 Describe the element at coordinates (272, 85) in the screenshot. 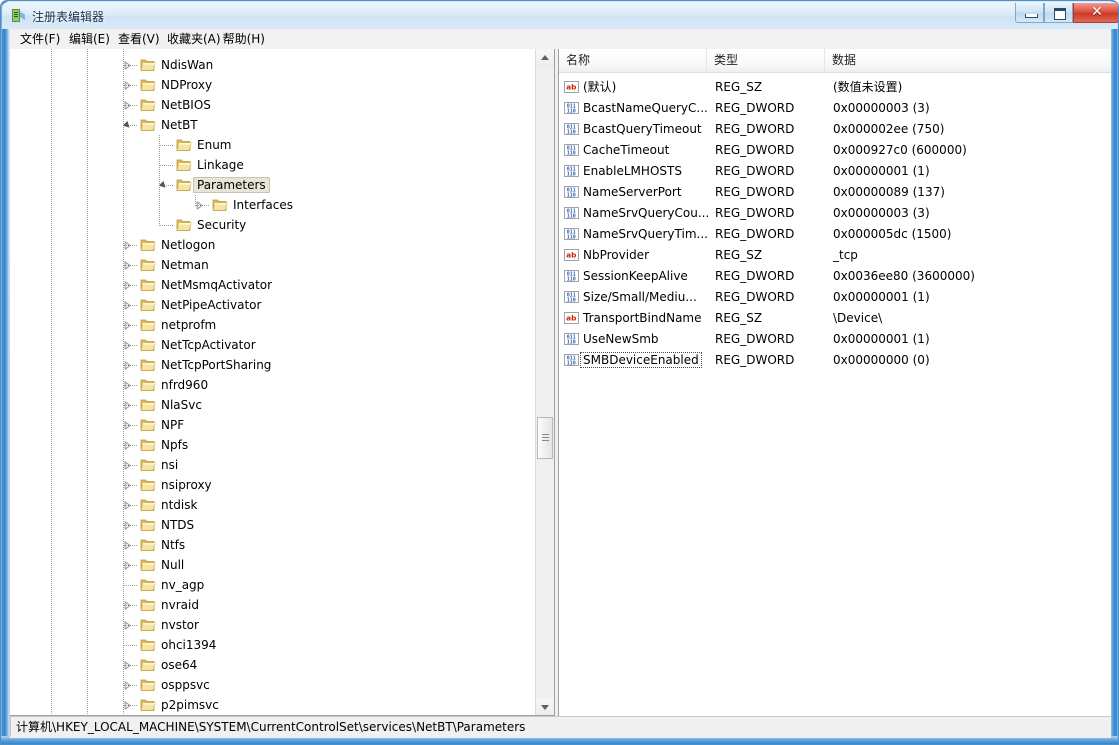

I see `tree-item-ndproxy: NDProxy` at that location.